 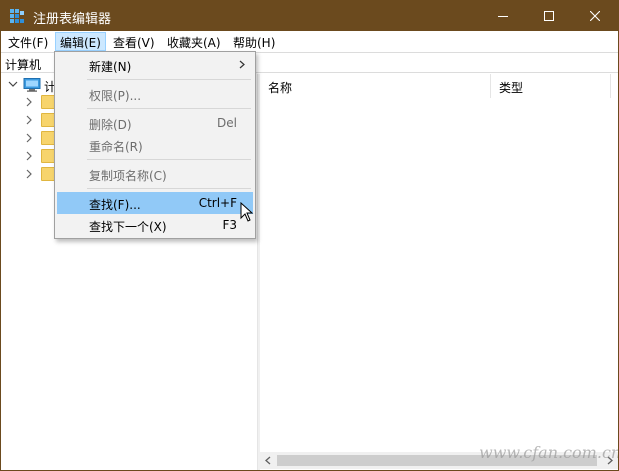 I want to click on watermark: www.cfan.com.cn, so click(x=549, y=452).